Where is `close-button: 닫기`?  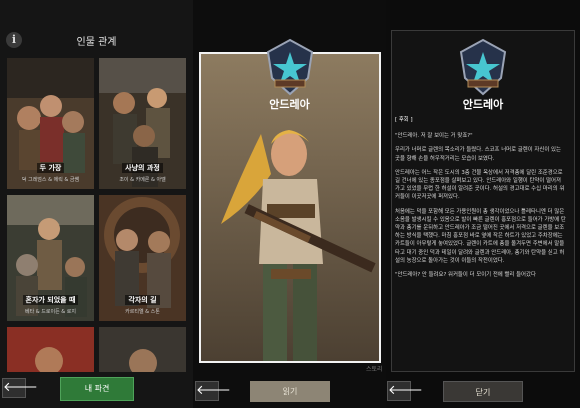
close-button: 닫기 is located at coordinates (483, 391).